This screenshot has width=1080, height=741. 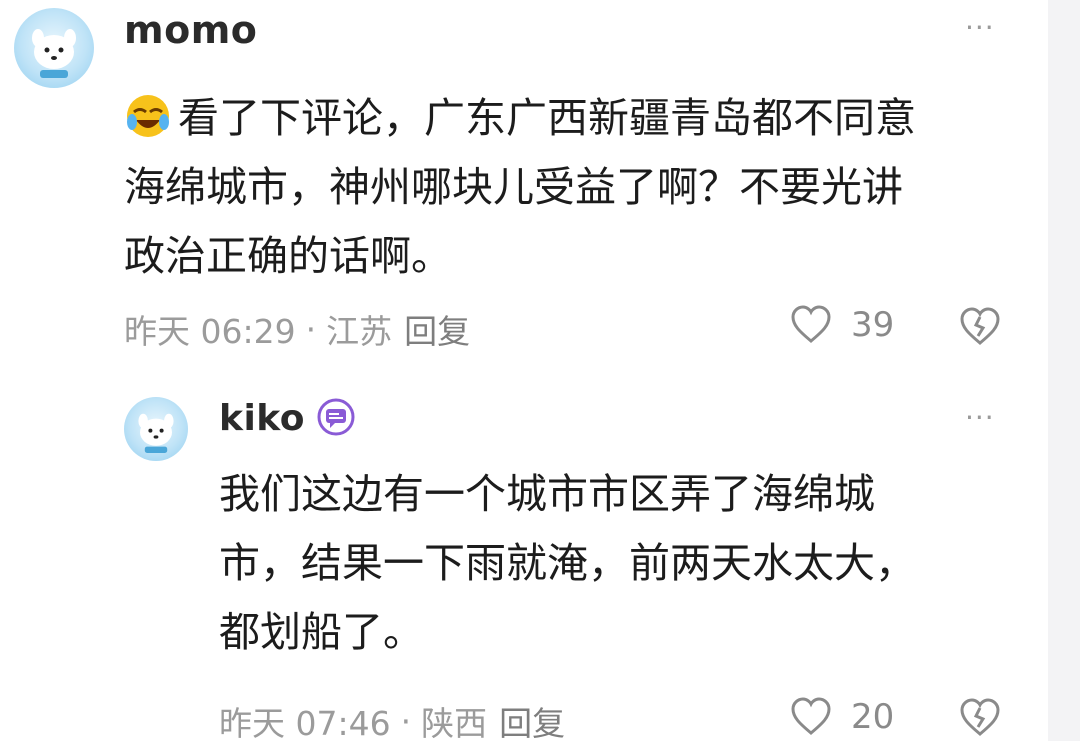 What do you see at coordinates (336, 417) in the screenshot?
I see `message-badge-icon` at bounding box center [336, 417].